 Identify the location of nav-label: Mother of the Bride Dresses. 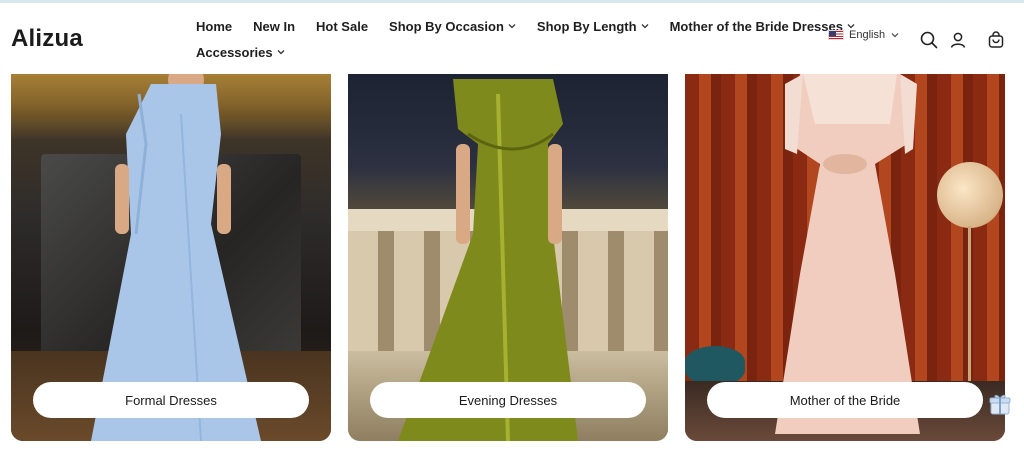
(756, 26).